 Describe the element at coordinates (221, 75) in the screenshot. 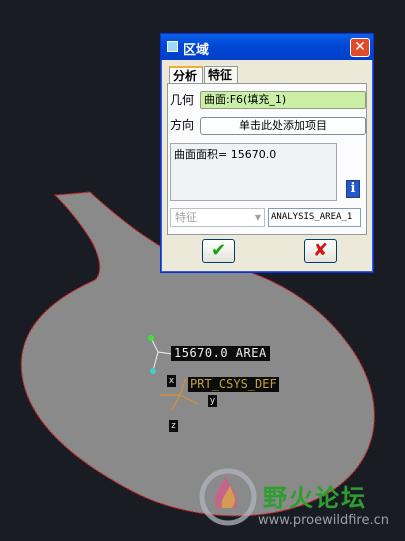

I see `tab-feature: 特征` at that location.